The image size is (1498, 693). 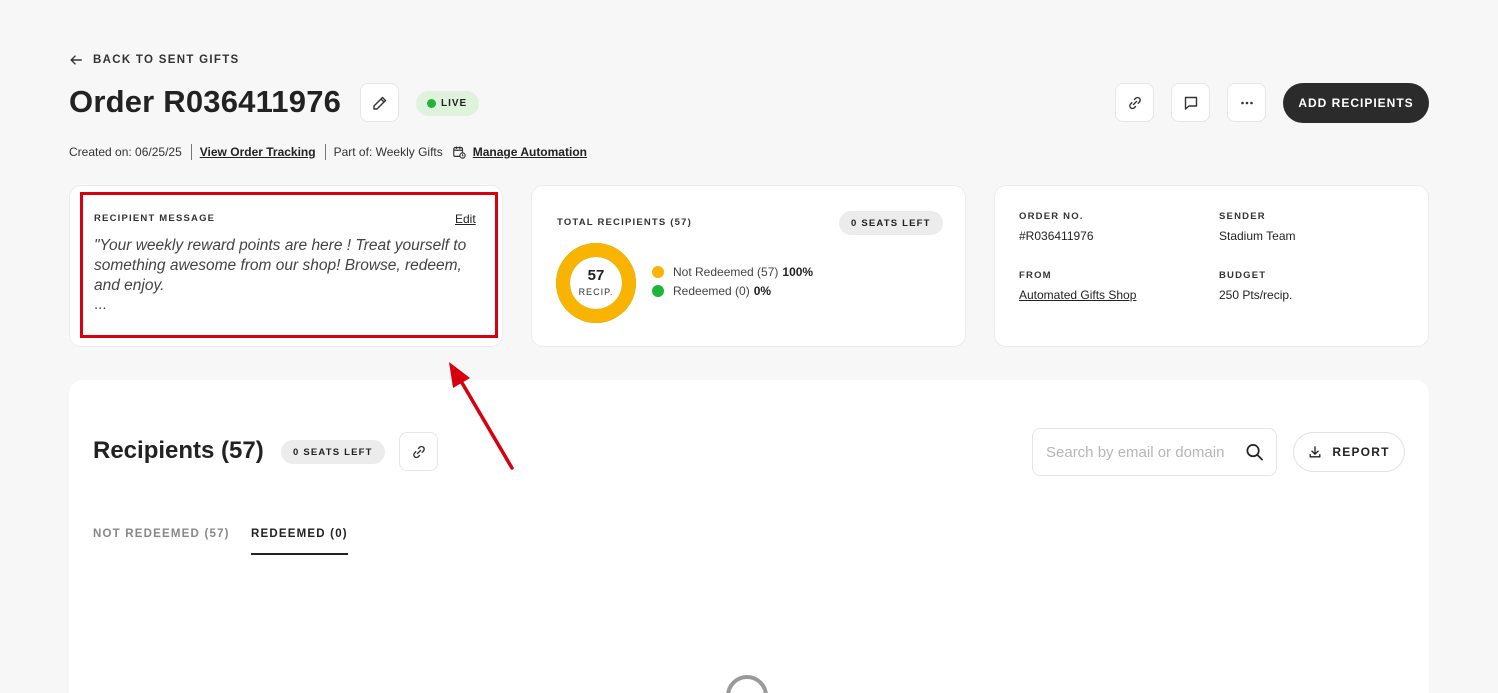 I want to click on legend-percent: 0%, so click(x=762, y=291).